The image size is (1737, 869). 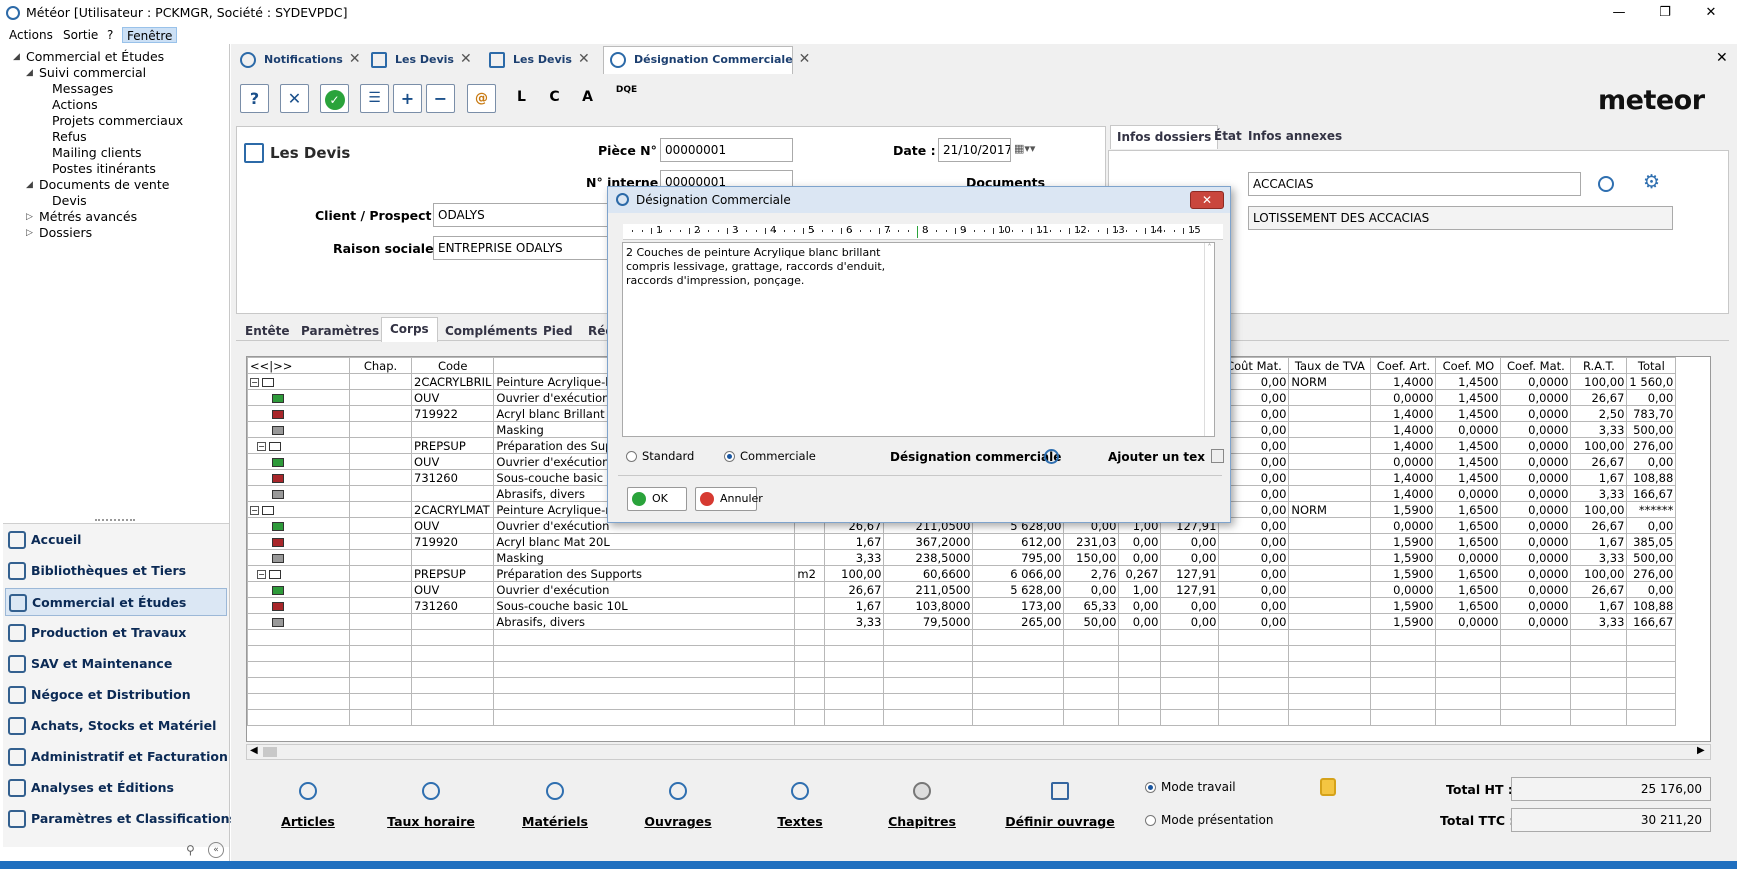 I want to click on remove-line-button: −, so click(x=440, y=98).